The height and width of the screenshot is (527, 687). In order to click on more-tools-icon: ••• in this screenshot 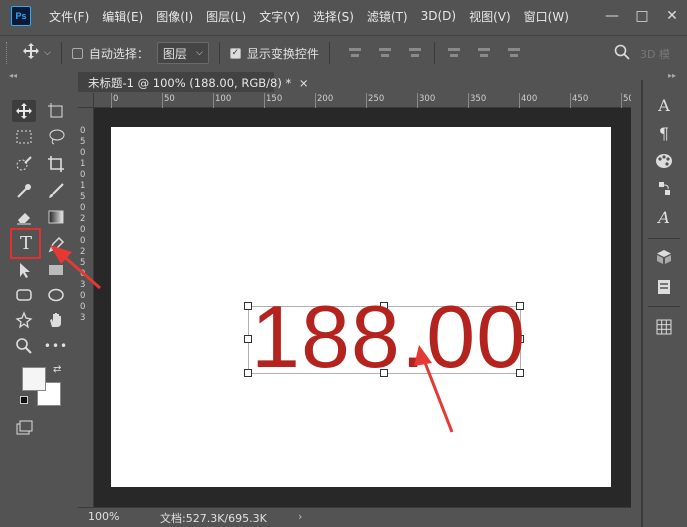, I will do `click(56, 346)`.